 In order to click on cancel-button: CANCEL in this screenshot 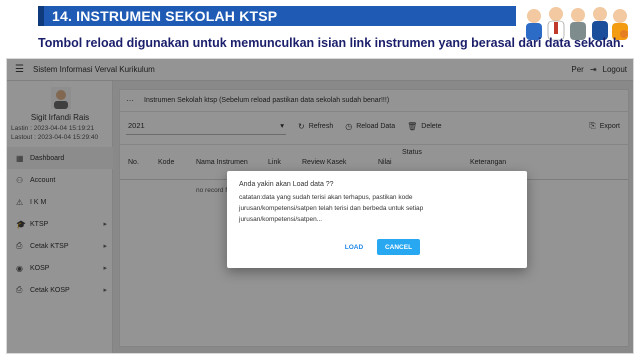, I will do `click(398, 247)`.